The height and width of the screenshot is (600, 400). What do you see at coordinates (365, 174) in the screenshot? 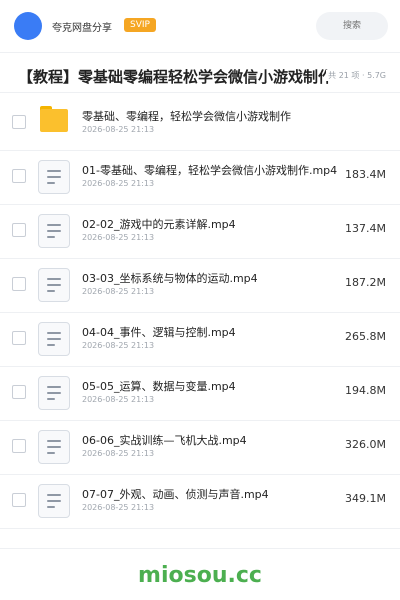
I see `file-size: 183.4M` at bounding box center [365, 174].